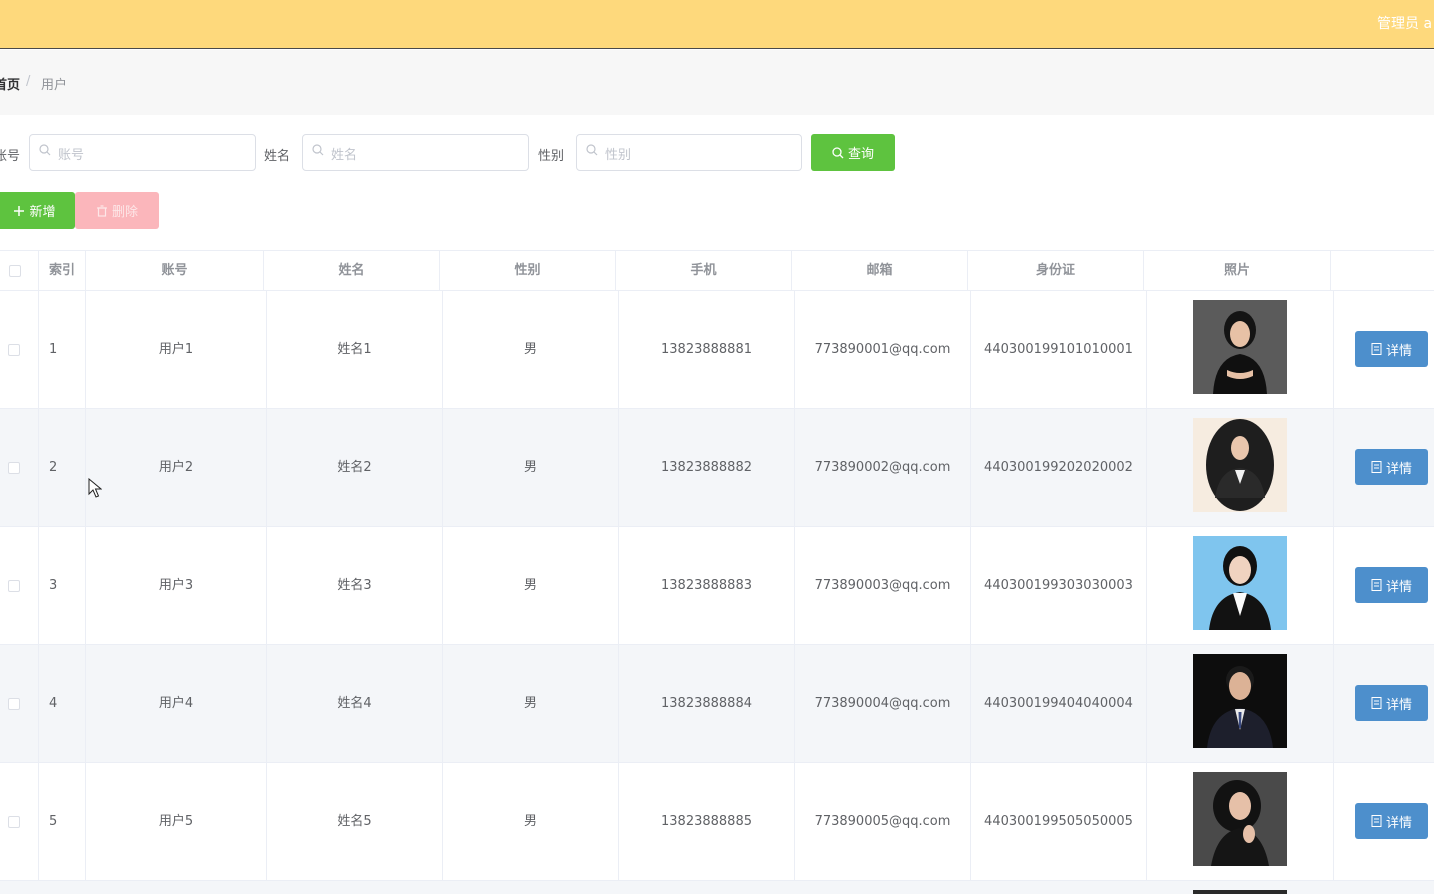  Describe the element at coordinates (704, 271) in the screenshot. I see `column-header-phone: 手机` at that location.